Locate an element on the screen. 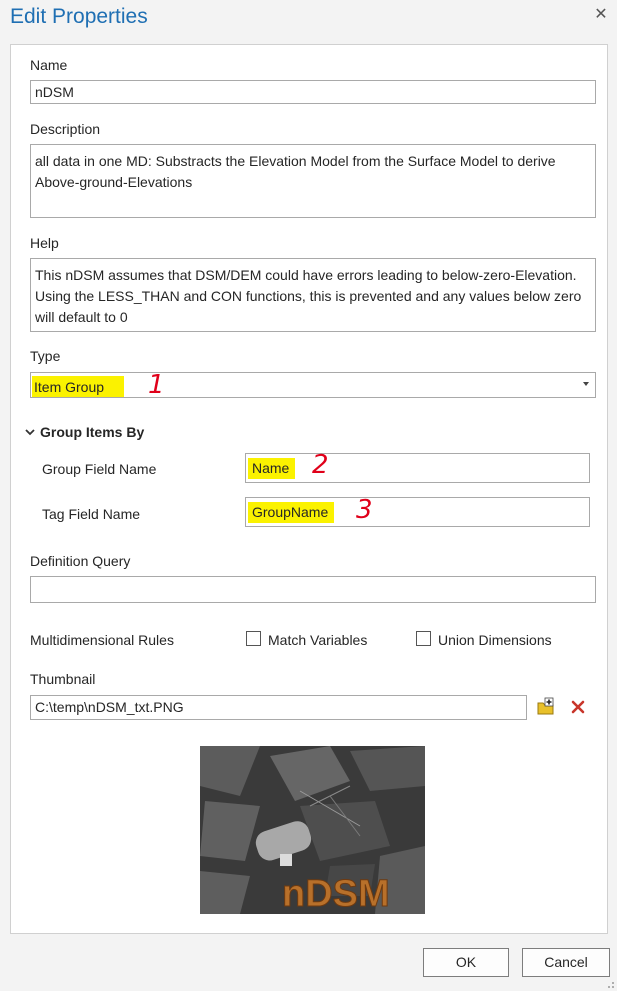  tag-field-name-label: Tag Field Name is located at coordinates (91, 514).